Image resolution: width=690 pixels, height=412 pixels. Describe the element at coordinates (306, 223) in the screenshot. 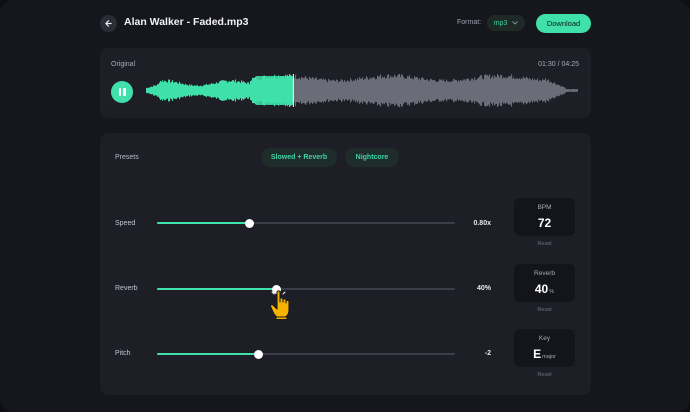

I see `speed-slider` at that location.